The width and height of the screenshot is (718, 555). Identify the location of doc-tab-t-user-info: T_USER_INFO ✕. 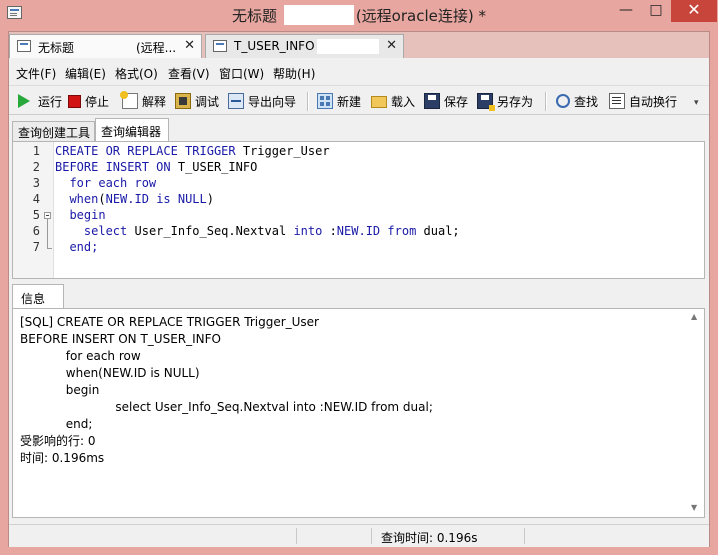
(304, 46).